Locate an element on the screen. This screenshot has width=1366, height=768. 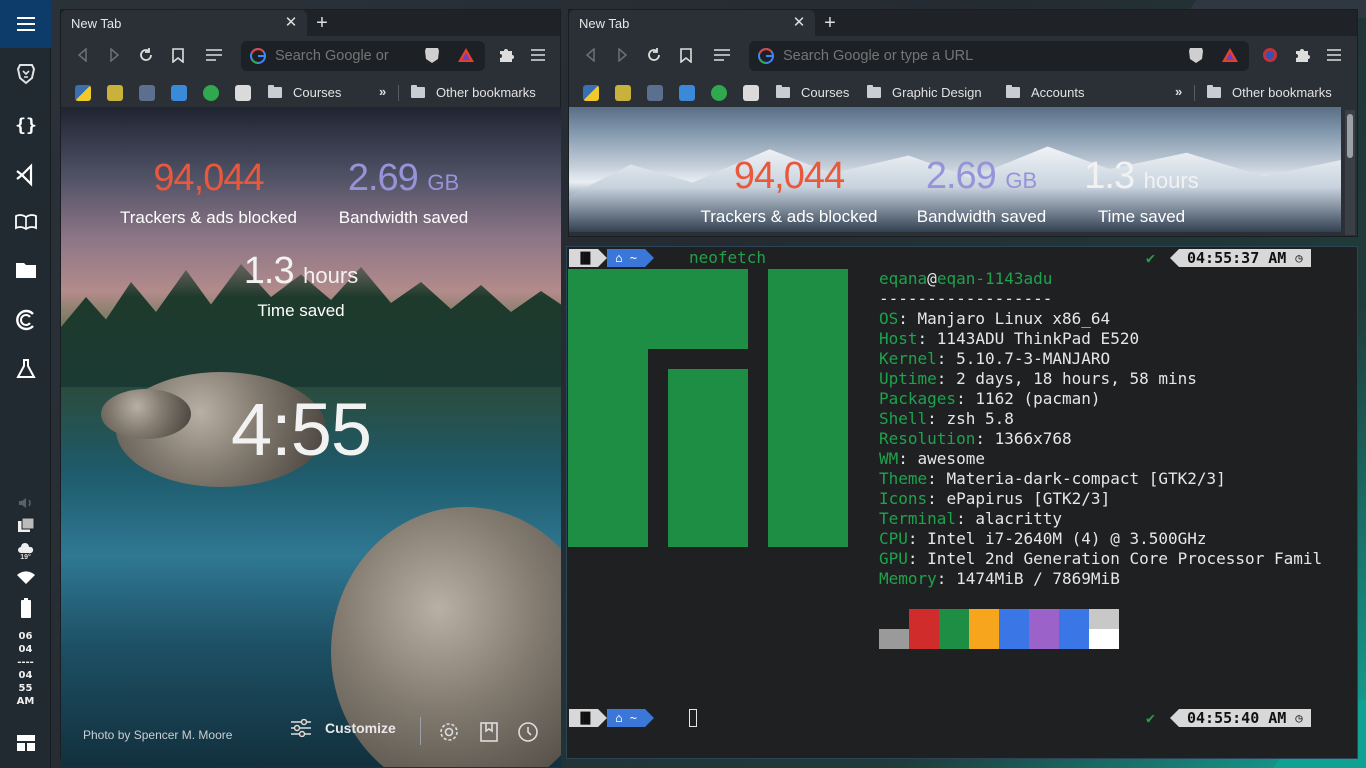
vertical-clock: 06 04 ---- 04 55 AM is located at coordinates (25, 669).